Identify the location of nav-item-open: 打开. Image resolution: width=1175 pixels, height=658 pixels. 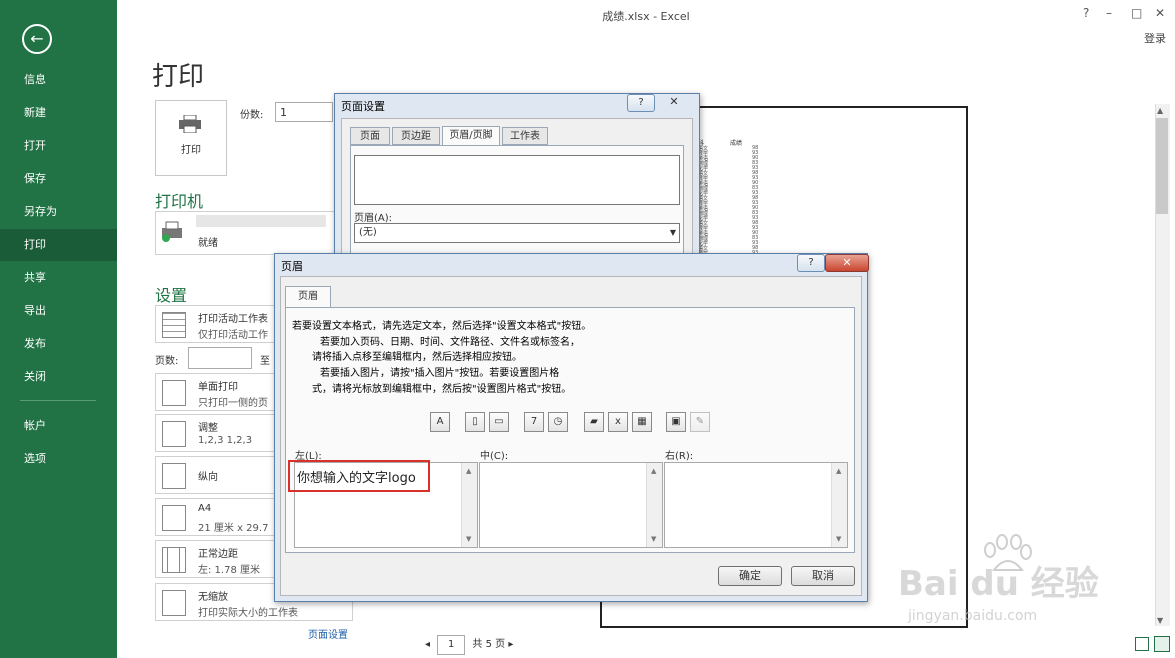
(58, 146).